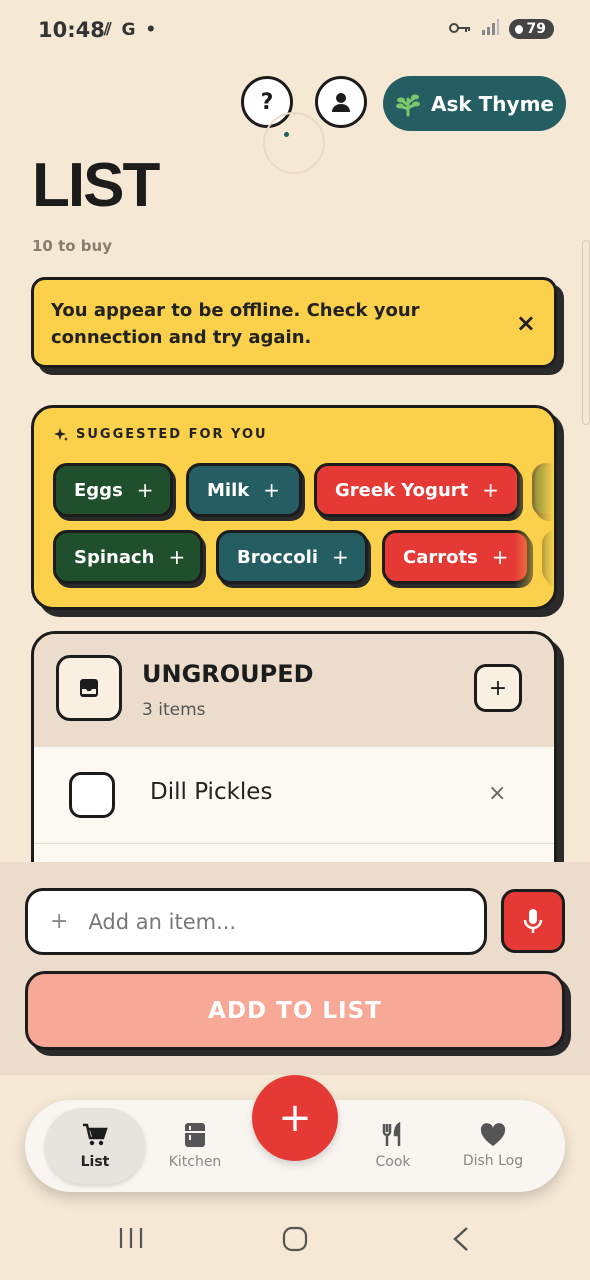 This screenshot has height=1280, width=590. I want to click on chip-label: Eggs, so click(98, 490).